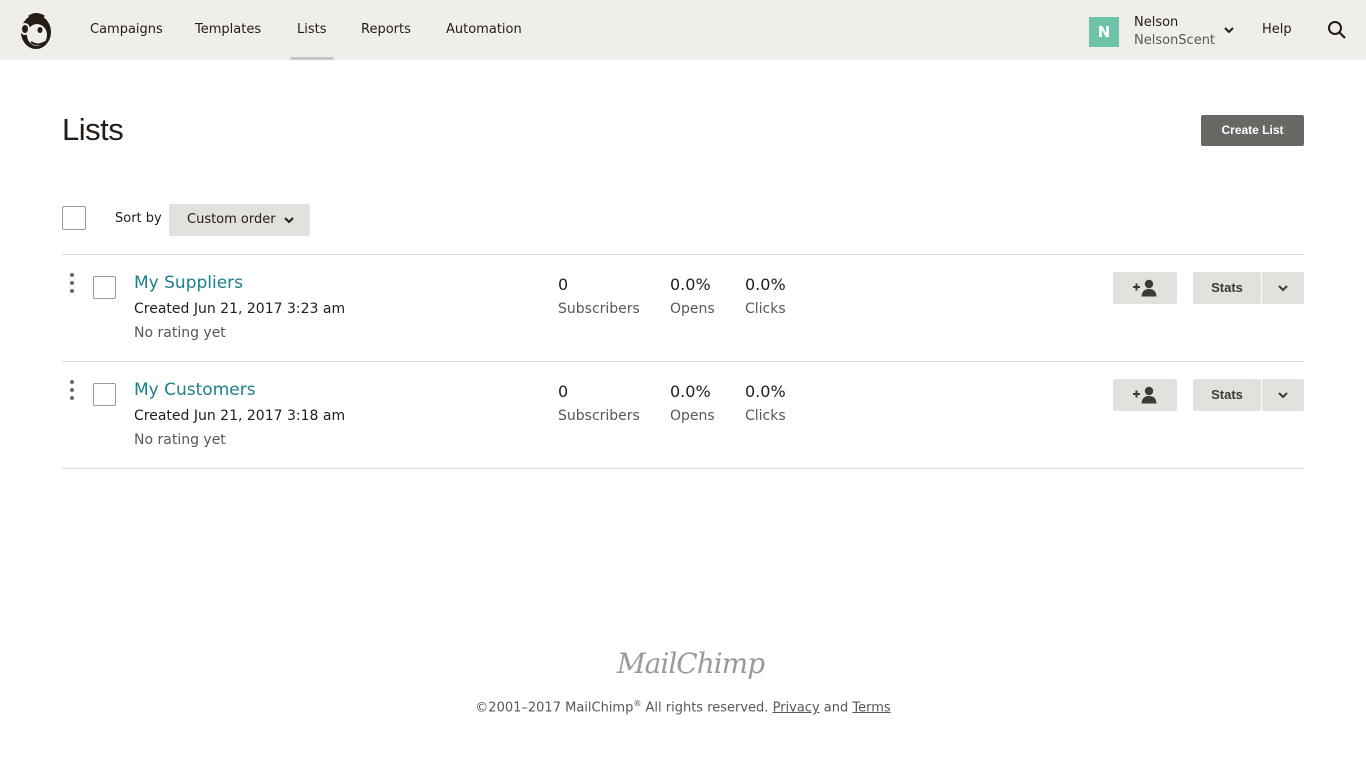 The height and width of the screenshot is (768, 1366). What do you see at coordinates (240, 416) in the screenshot?
I see `list-created-date: Created Jun 21, 2017 3:18 am` at bounding box center [240, 416].